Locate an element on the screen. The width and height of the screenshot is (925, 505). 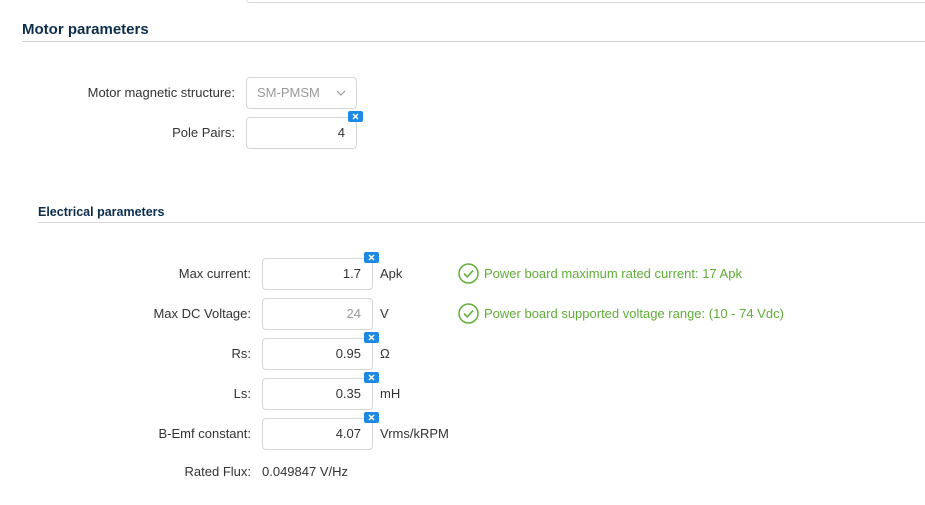
bemf-input: 4.07 is located at coordinates (317, 434).